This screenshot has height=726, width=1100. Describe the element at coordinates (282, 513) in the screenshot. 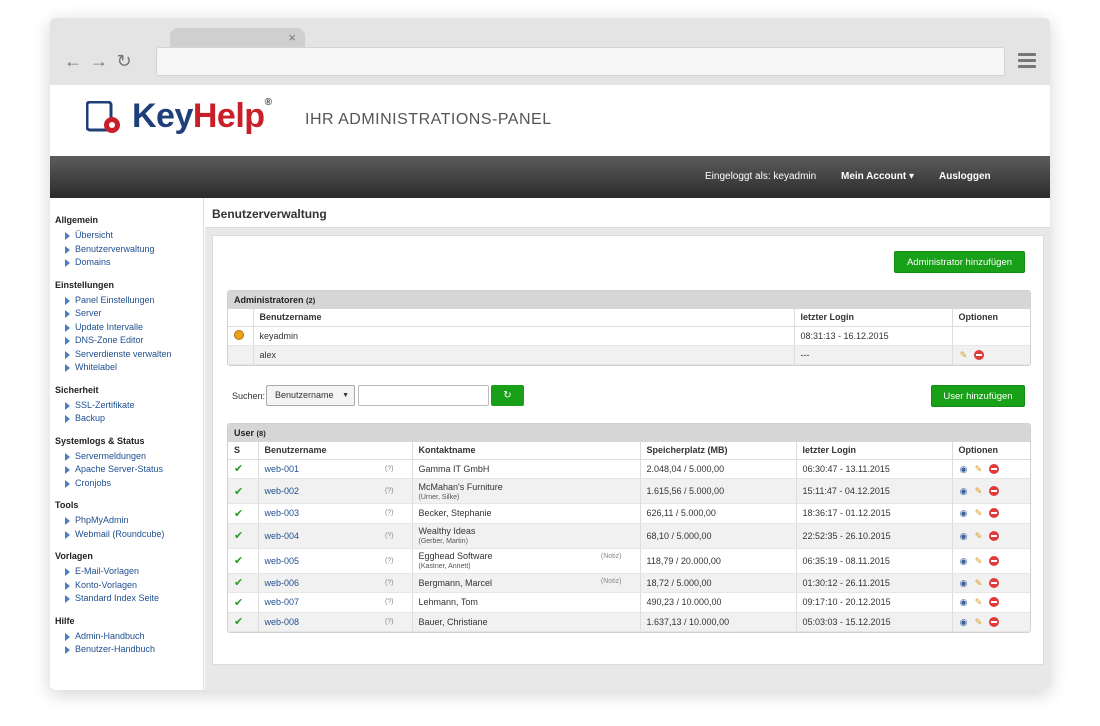

I see `user-username-link: web-003` at that location.